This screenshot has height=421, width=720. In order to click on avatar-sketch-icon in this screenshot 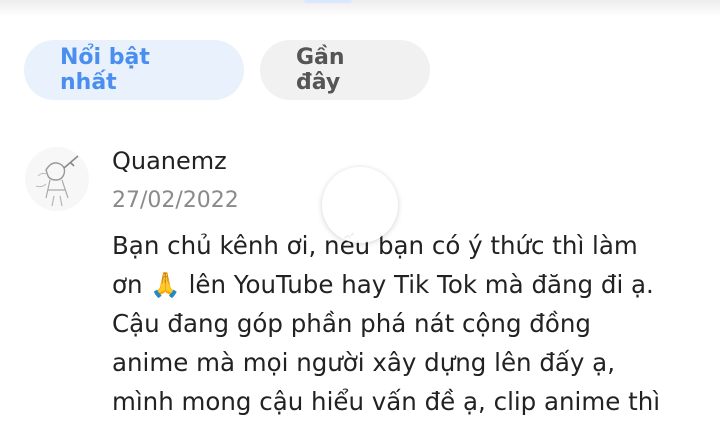, I will do `click(57, 179)`.